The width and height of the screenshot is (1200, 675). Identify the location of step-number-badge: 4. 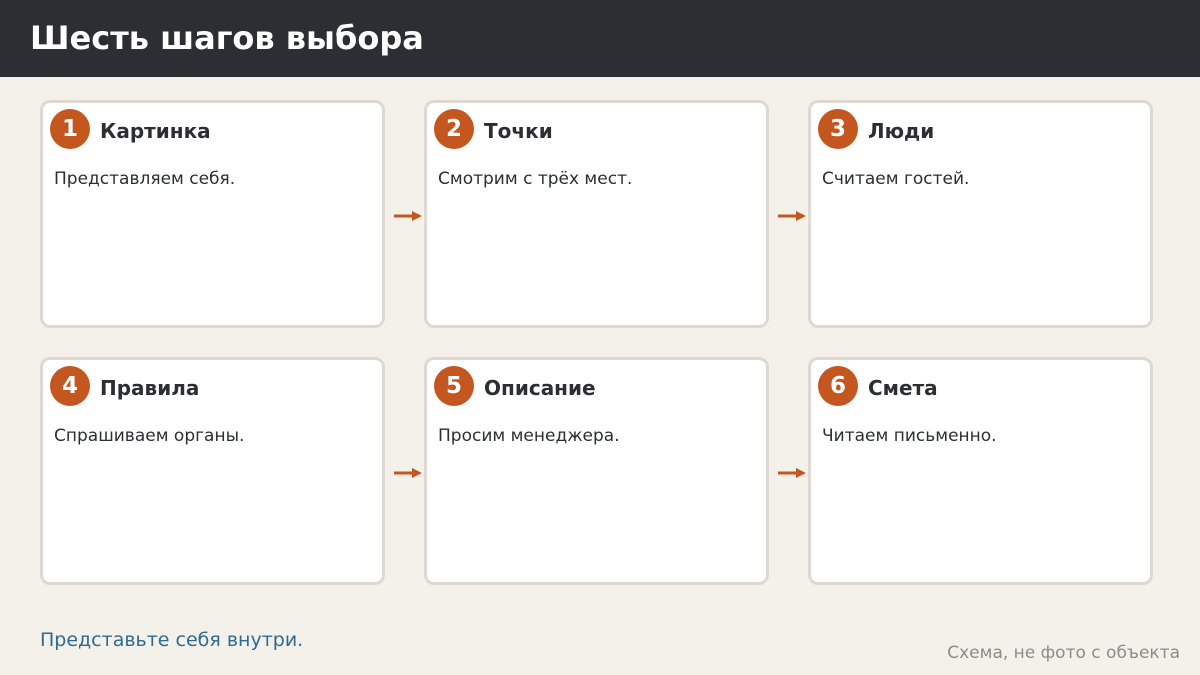
(70, 386).